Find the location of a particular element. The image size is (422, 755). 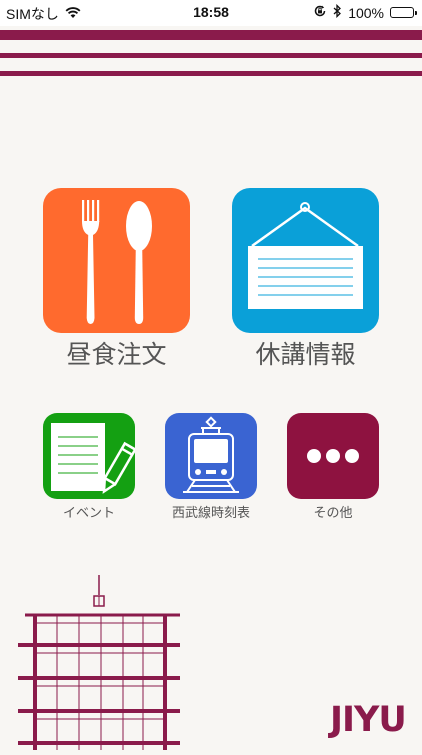

lunch-order-label: 昼食注文 is located at coordinates (116, 355).